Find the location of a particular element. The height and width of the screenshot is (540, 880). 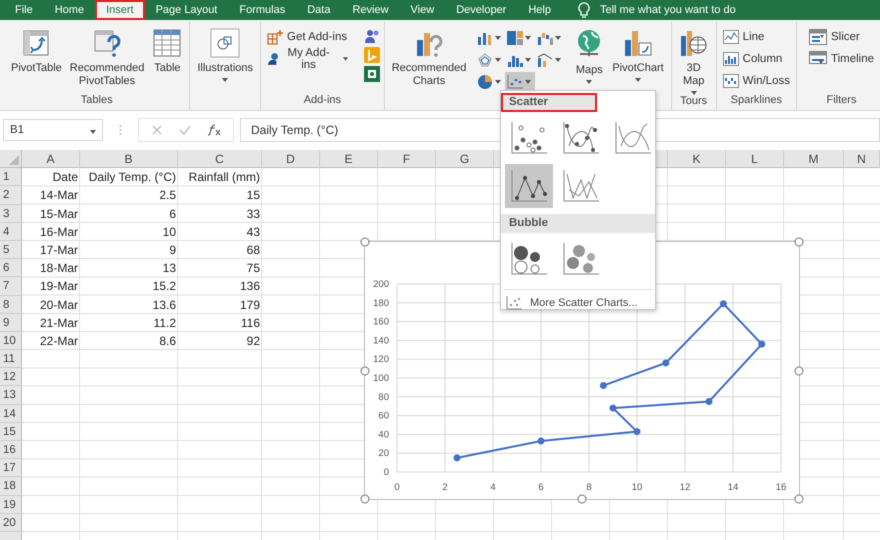

ribbon-button: Recommended PivotTables is located at coordinates (107, 58).